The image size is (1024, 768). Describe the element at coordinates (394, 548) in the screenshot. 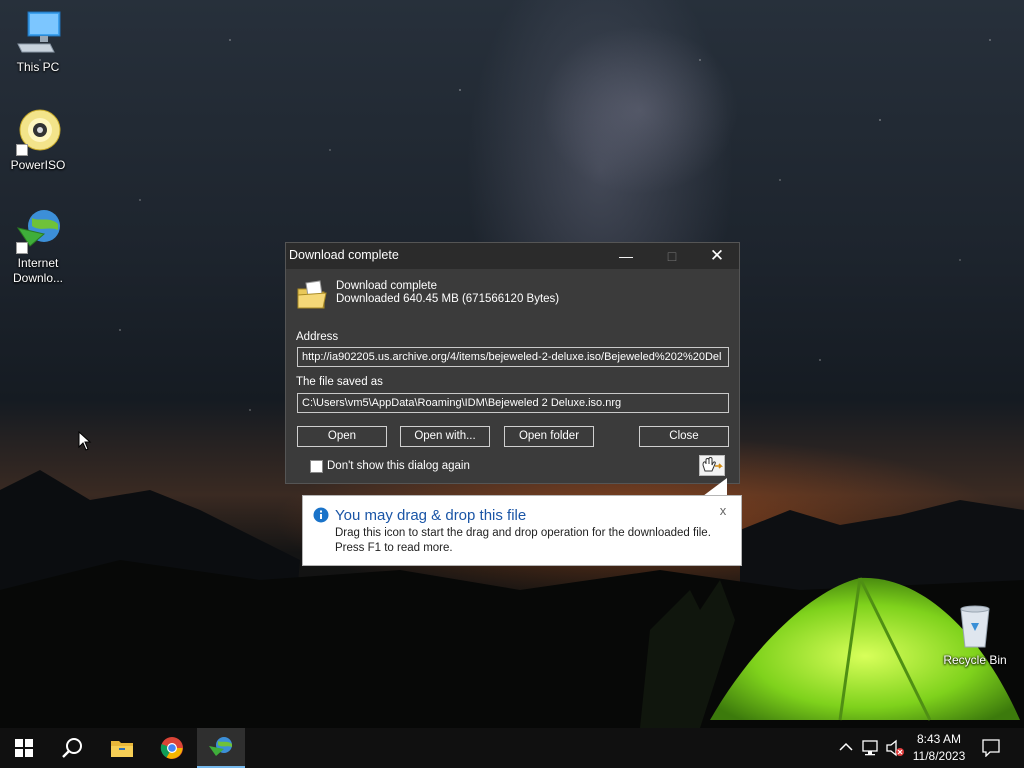

I see `tooltip-body-line2: Press F1 to read more.` at that location.